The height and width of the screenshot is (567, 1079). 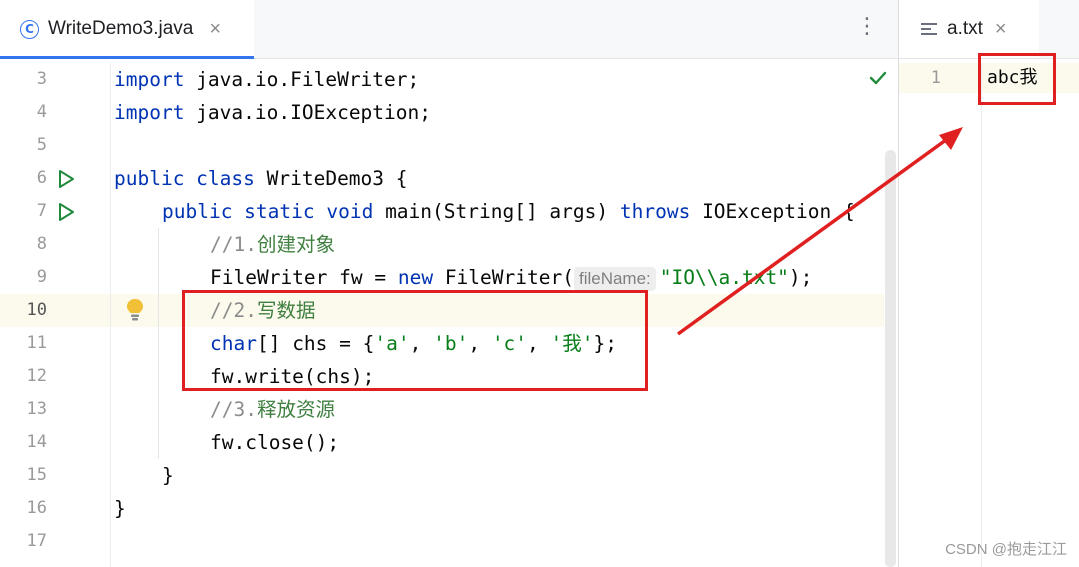 I want to click on annotation-arrow, so click(x=819, y=231).